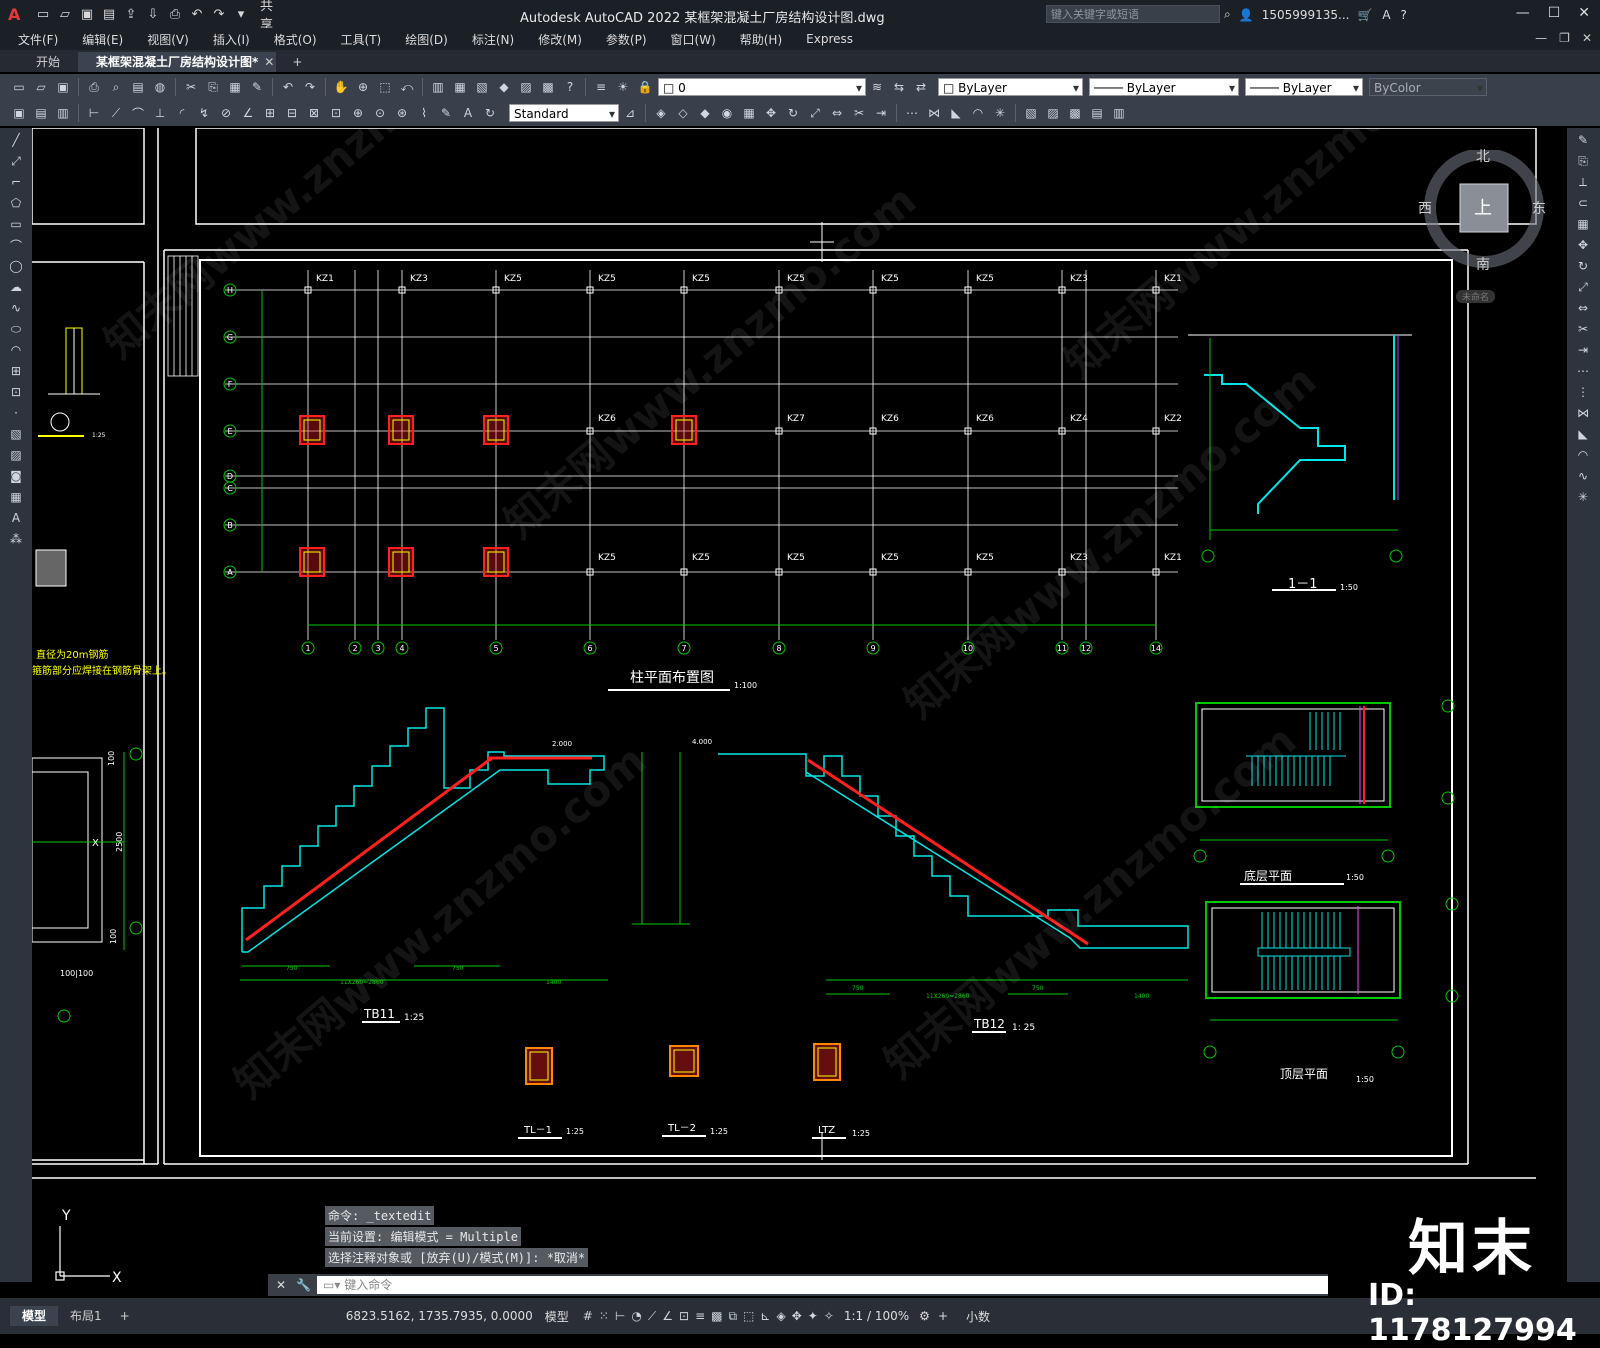 The height and width of the screenshot is (1348, 1600). I want to click on explode-tool-icon: ✳, so click(1583, 497).